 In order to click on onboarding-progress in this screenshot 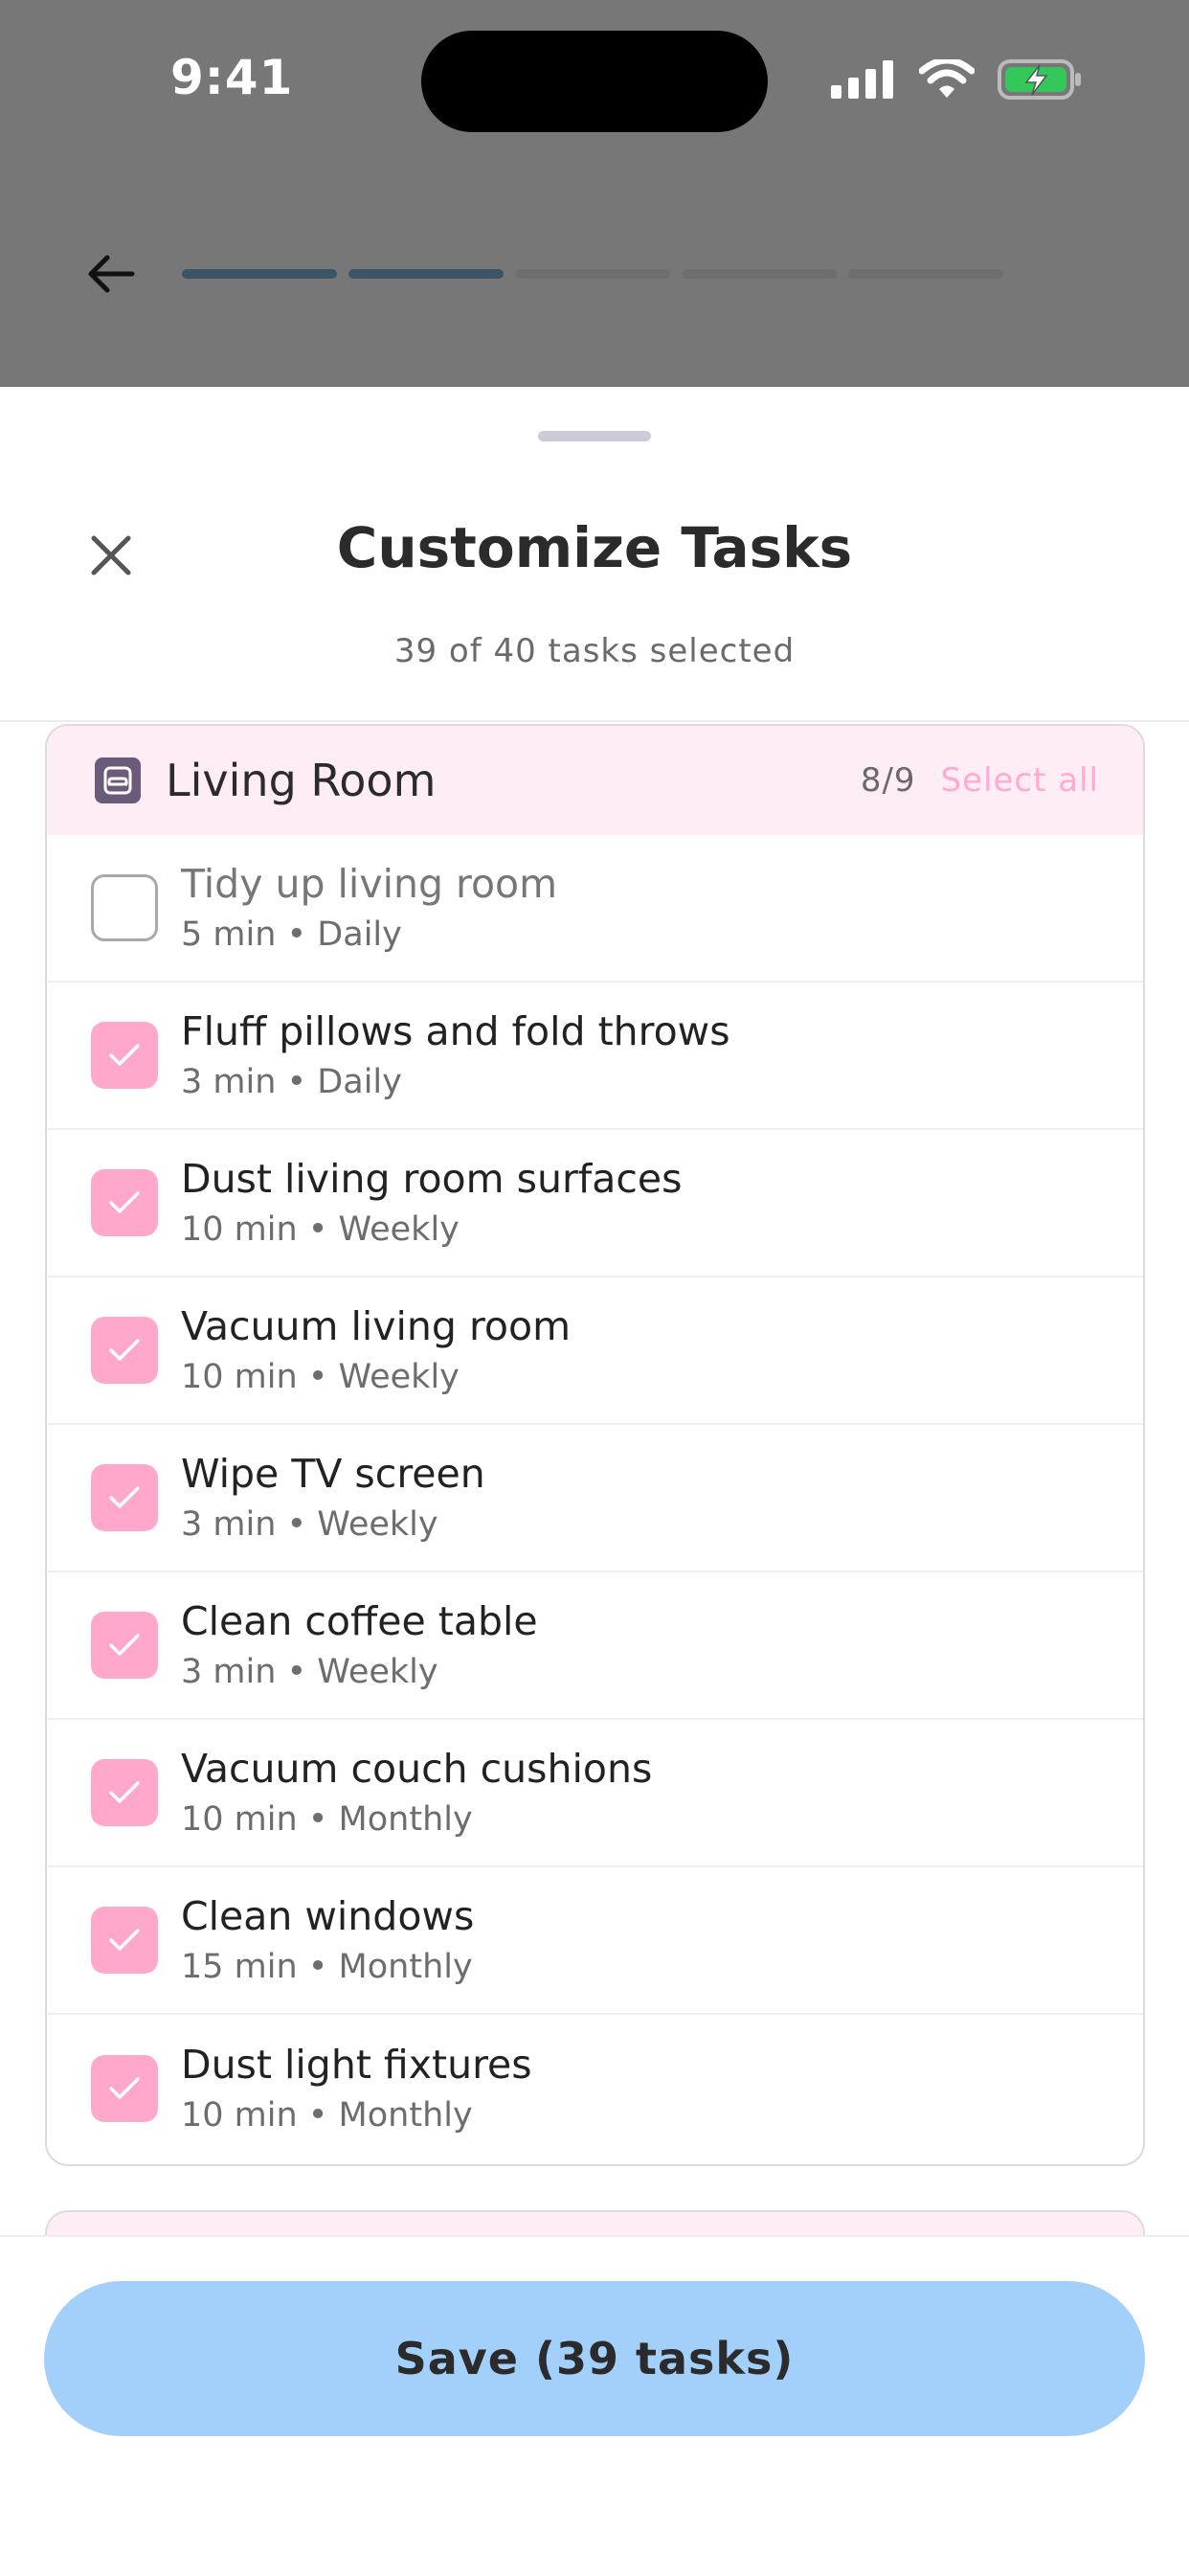, I will do `click(592, 274)`.